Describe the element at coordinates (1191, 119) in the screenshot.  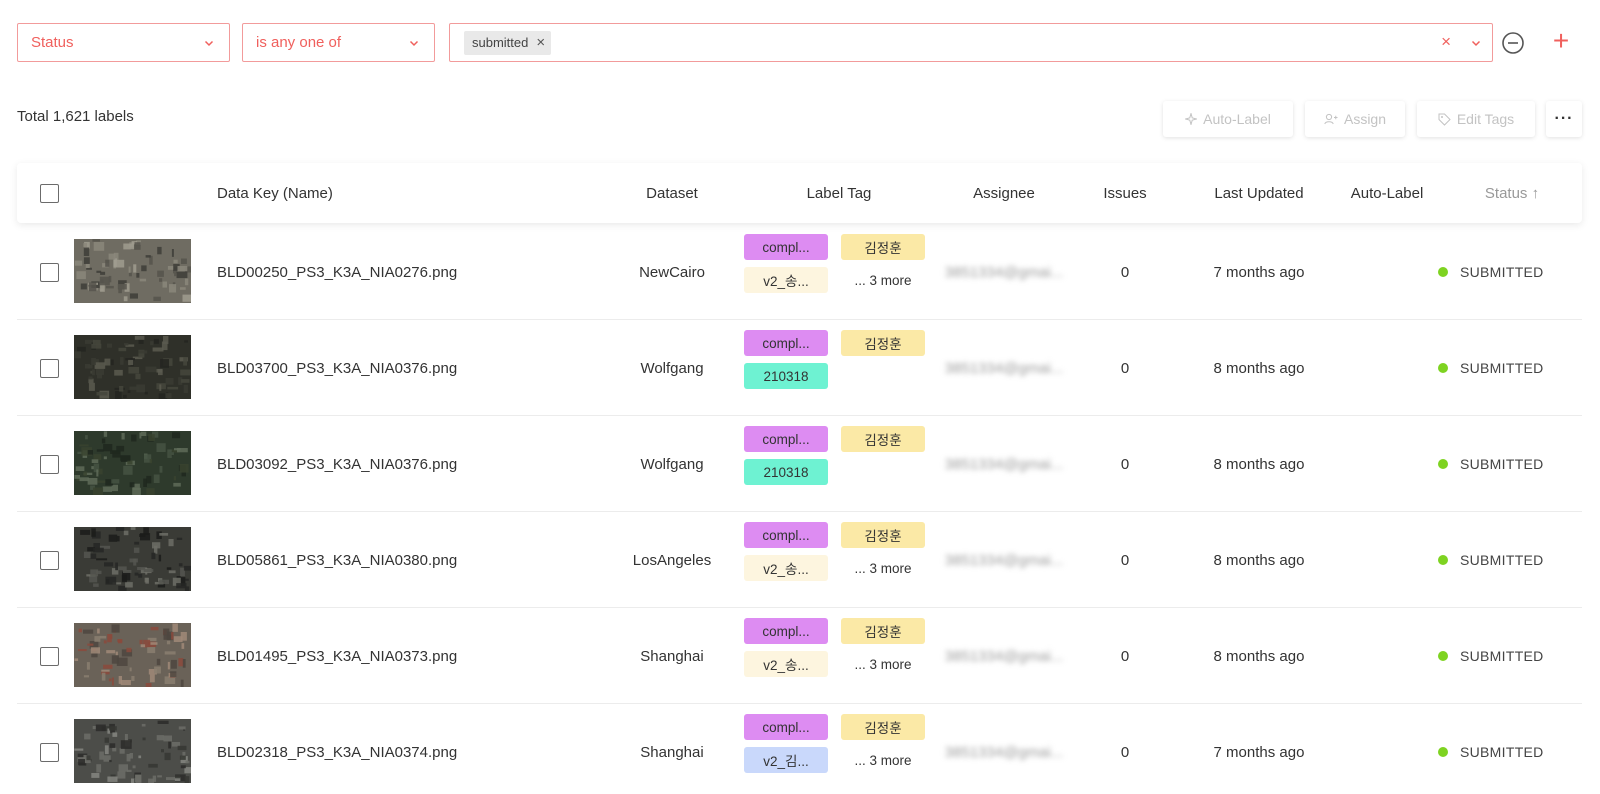
I see `sparkle-icon` at that location.